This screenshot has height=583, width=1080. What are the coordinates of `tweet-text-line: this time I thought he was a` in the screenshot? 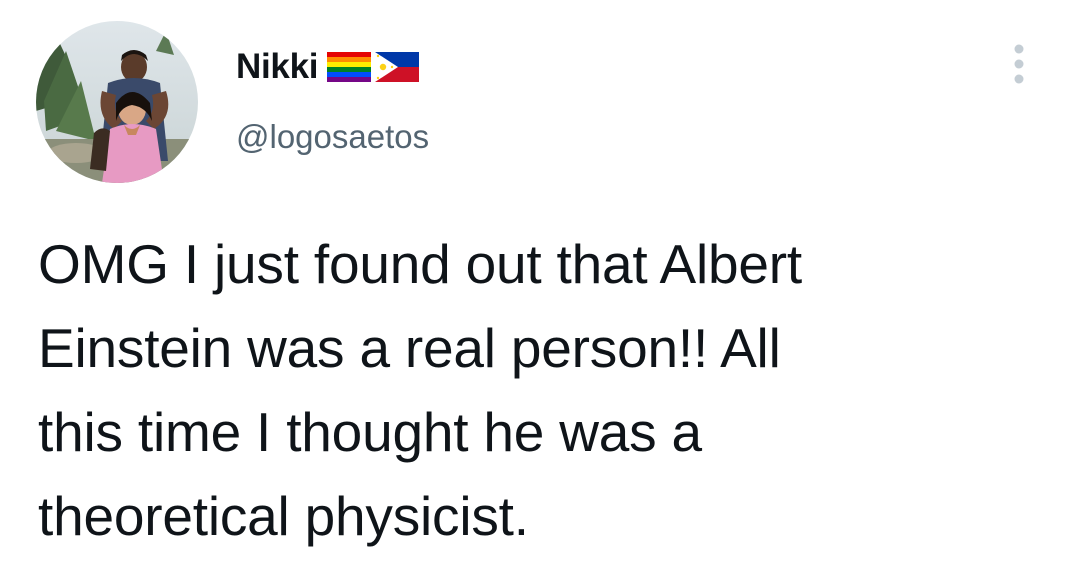 It's located at (370, 432).